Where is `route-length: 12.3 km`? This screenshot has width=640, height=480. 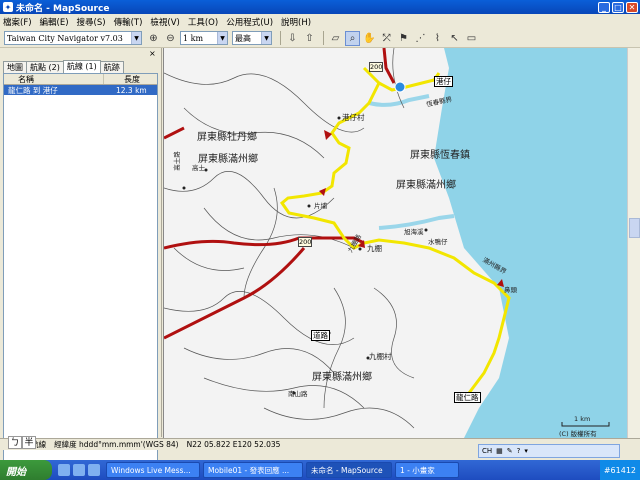 route-length: 12.3 km is located at coordinates (131, 90).